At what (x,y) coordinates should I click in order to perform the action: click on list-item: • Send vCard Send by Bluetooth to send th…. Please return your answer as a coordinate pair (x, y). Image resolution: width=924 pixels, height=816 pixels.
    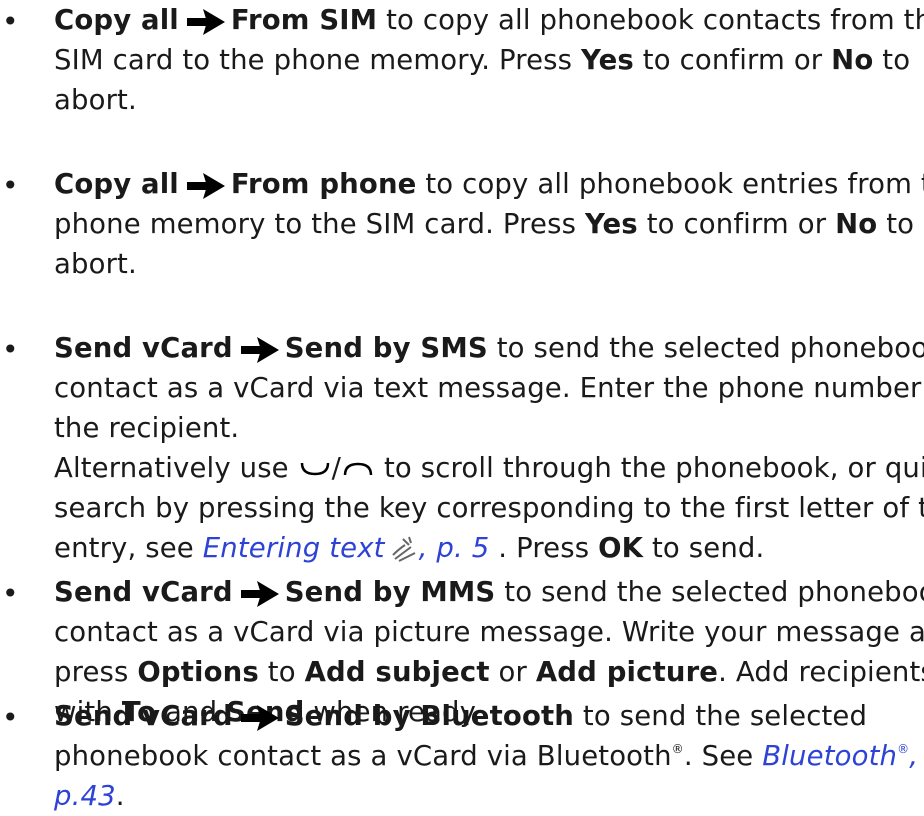
    Looking at the image, I should click on (462, 756).